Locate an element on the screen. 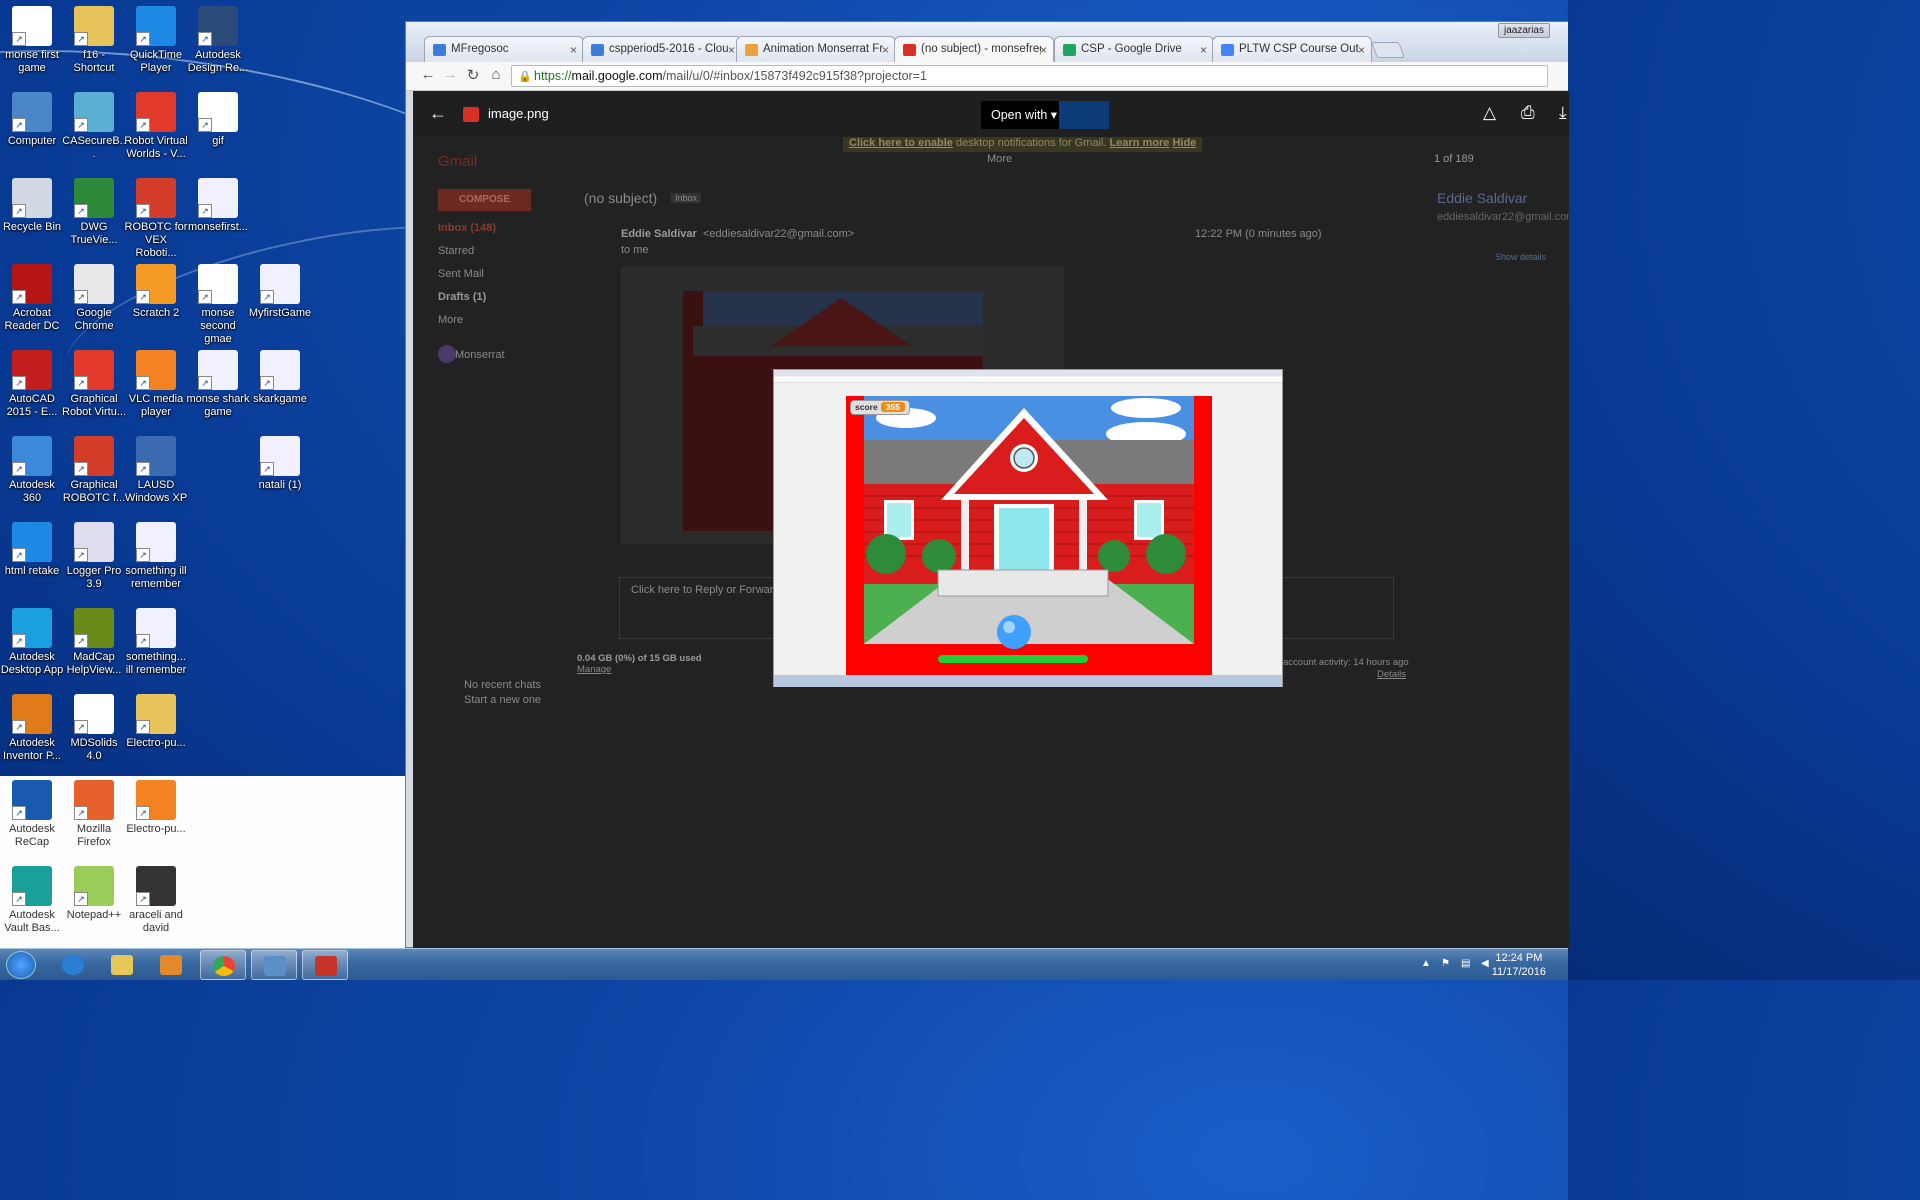 This screenshot has height=1200, width=1920. gmail-nav-item: More is located at coordinates (450, 320).